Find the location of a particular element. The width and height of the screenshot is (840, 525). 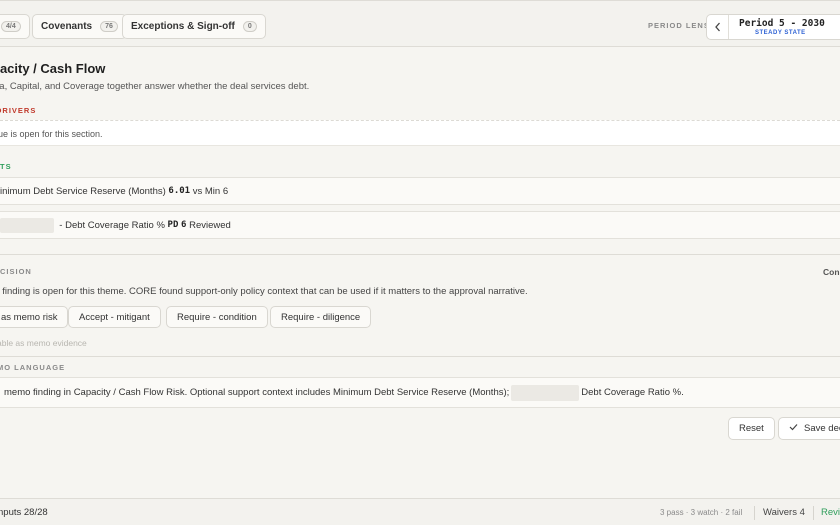

list-item-text: - Debt Coverage Ratio % is located at coordinates (112, 225).